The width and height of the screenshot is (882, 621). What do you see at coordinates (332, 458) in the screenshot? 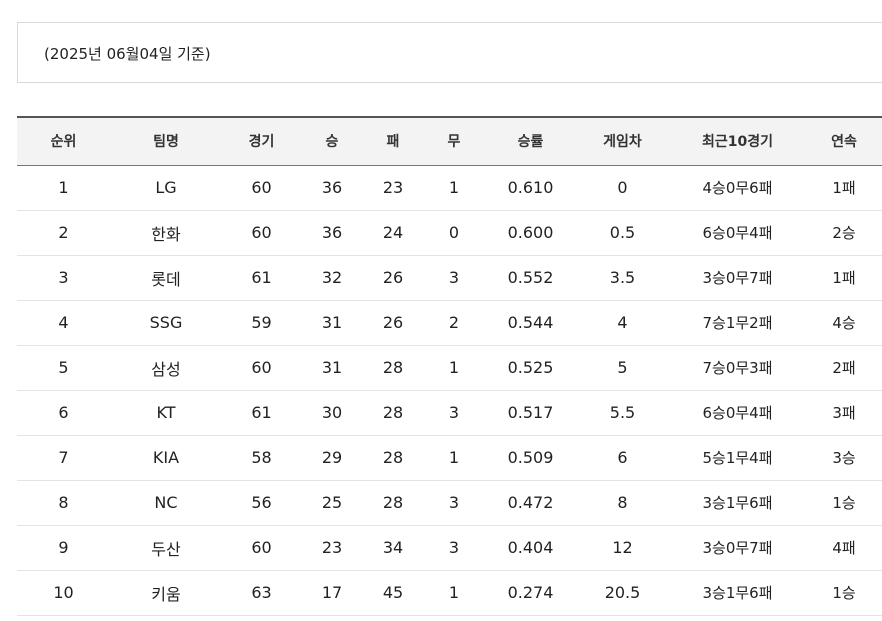
I see `wins-cell: 29` at bounding box center [332, 458].